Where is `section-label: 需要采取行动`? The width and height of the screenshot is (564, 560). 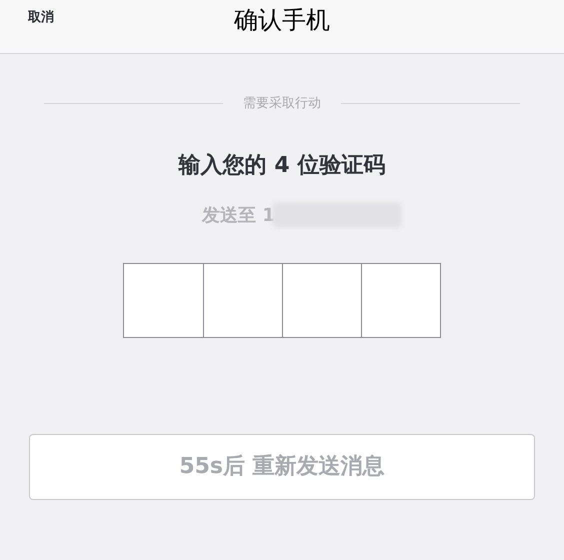
section-label: 需要采取行动 is located at coordinates (282, 104).